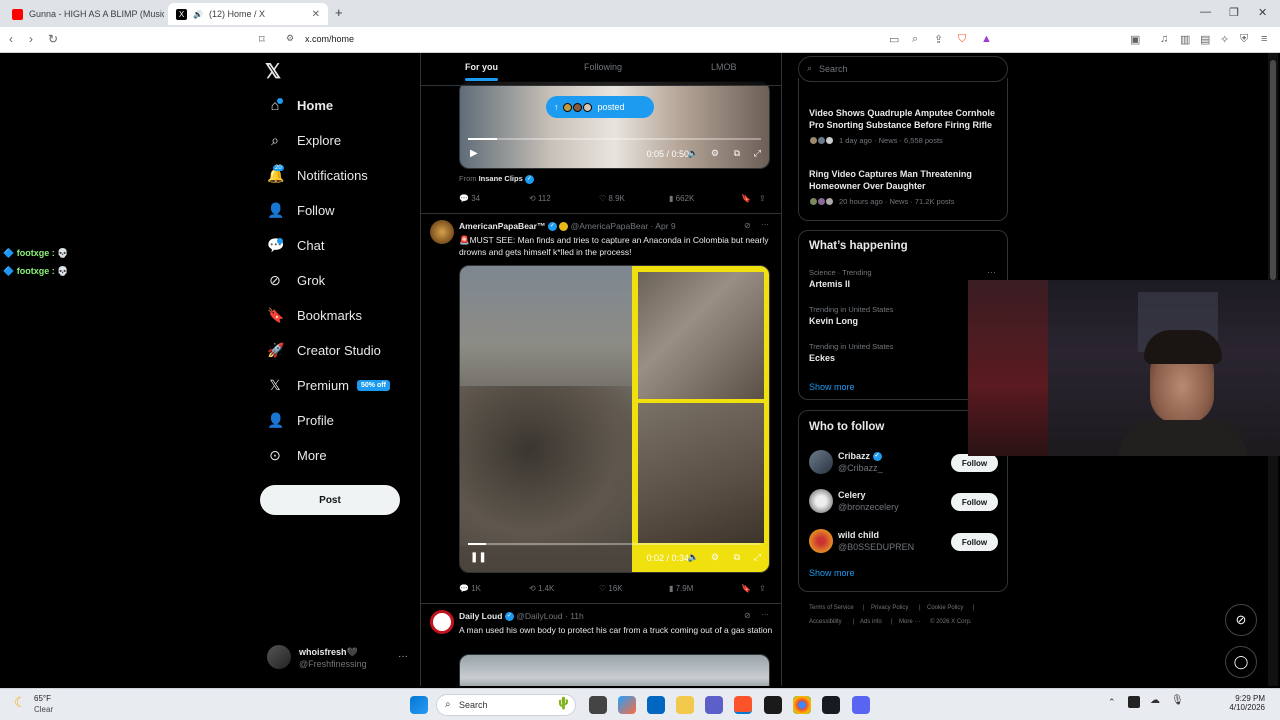  Describe the element at coordinates (614, 419) in the screenshot. I see `tweet-video-player: ❚❚ 0:02 / 0:34 🔈 ⚙ ⧉ ⤢` at that location.